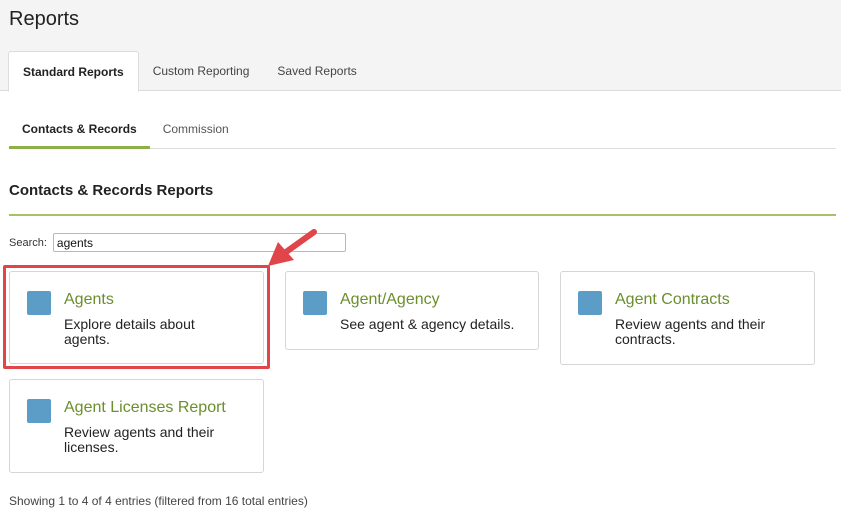 Image resolution: width=841 pixels, height=516 pixels. I want to click on card-title: Agent/Agency, so click(390, 300).